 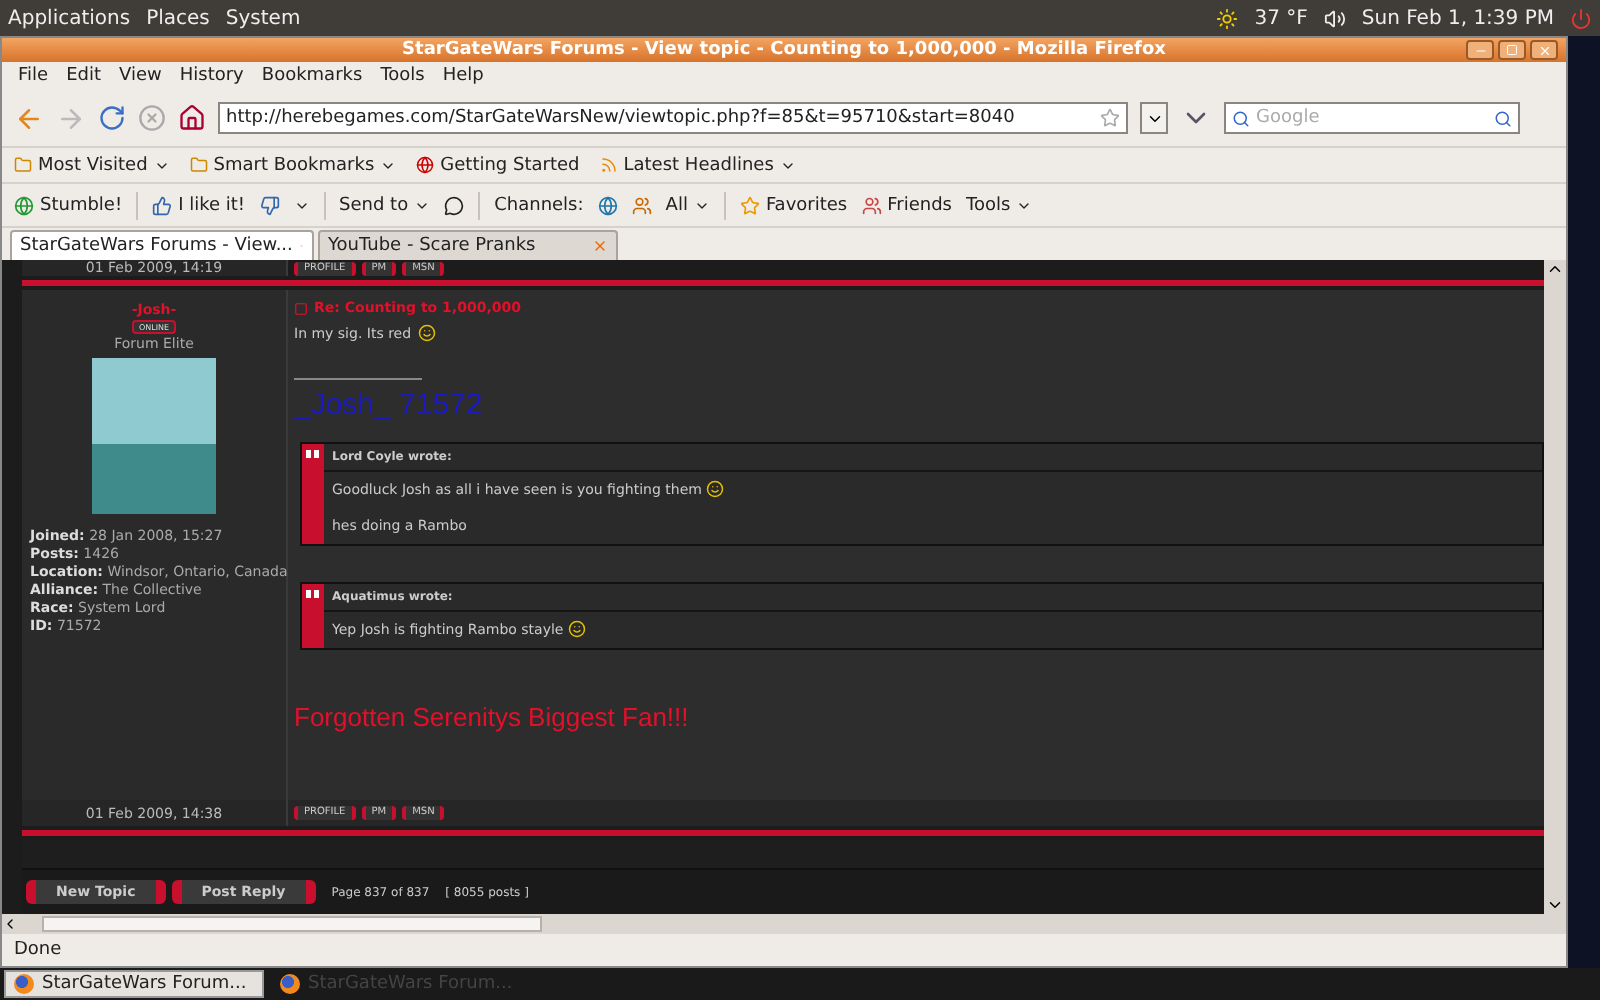 What do you see at coordinates (33, 76) in the screenshot?
I see `menu-item: File` at bounding box center [33, 76].